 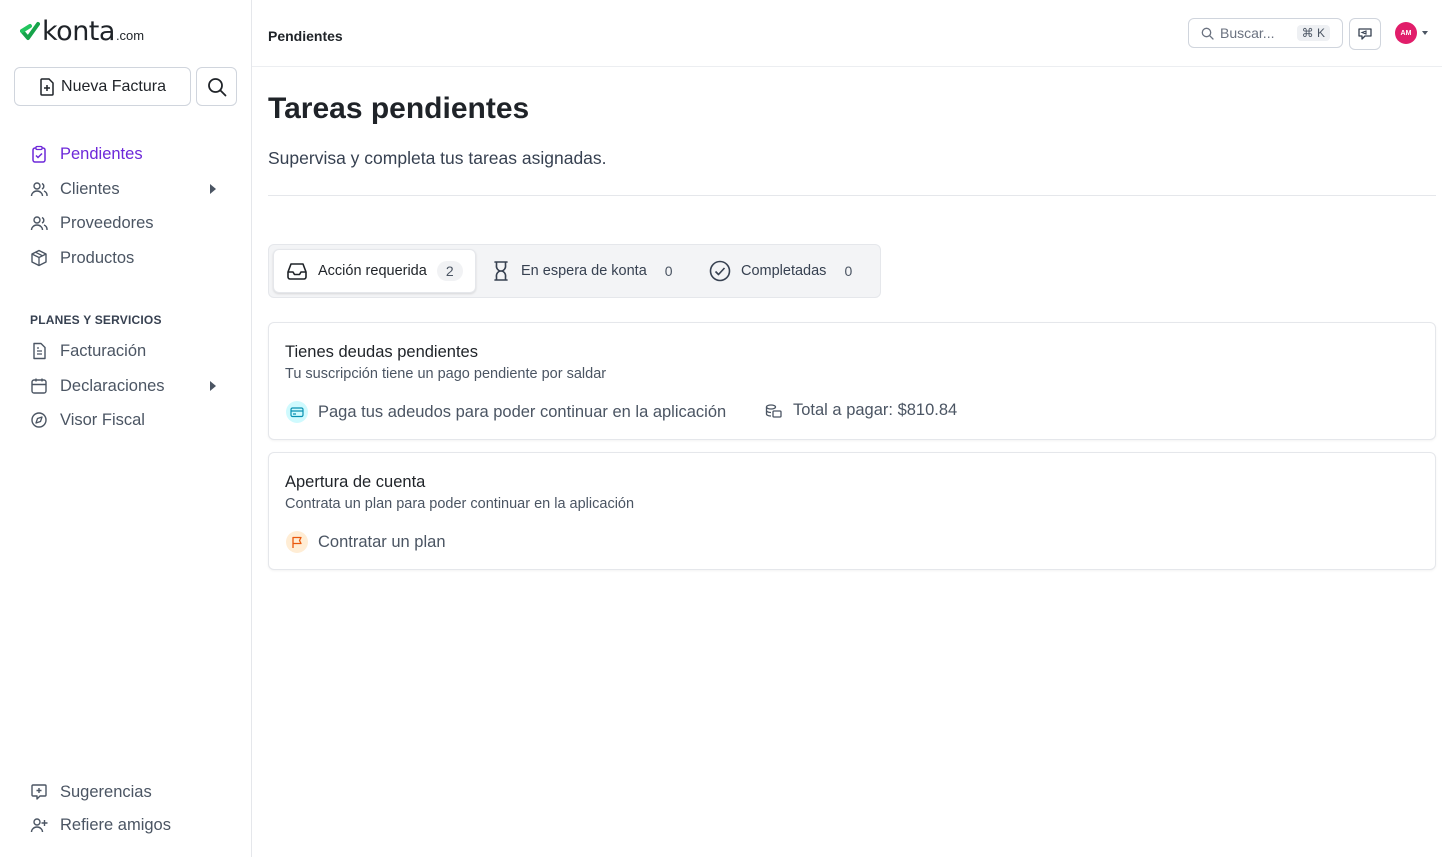 I want to click on sidebar-item-pendientes: Pendientes, so click(x=125, y=154).